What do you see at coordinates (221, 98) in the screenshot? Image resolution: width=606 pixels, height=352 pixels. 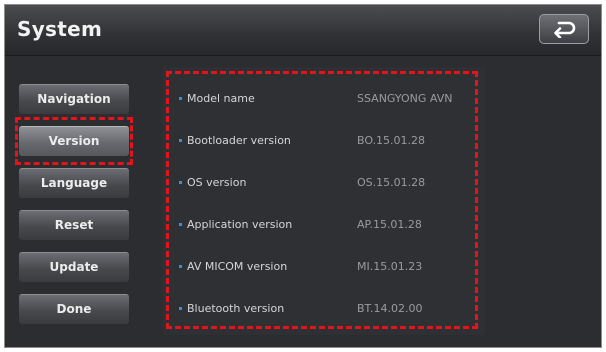 I see `info-label: Model name` at bounding box center [221, 98].